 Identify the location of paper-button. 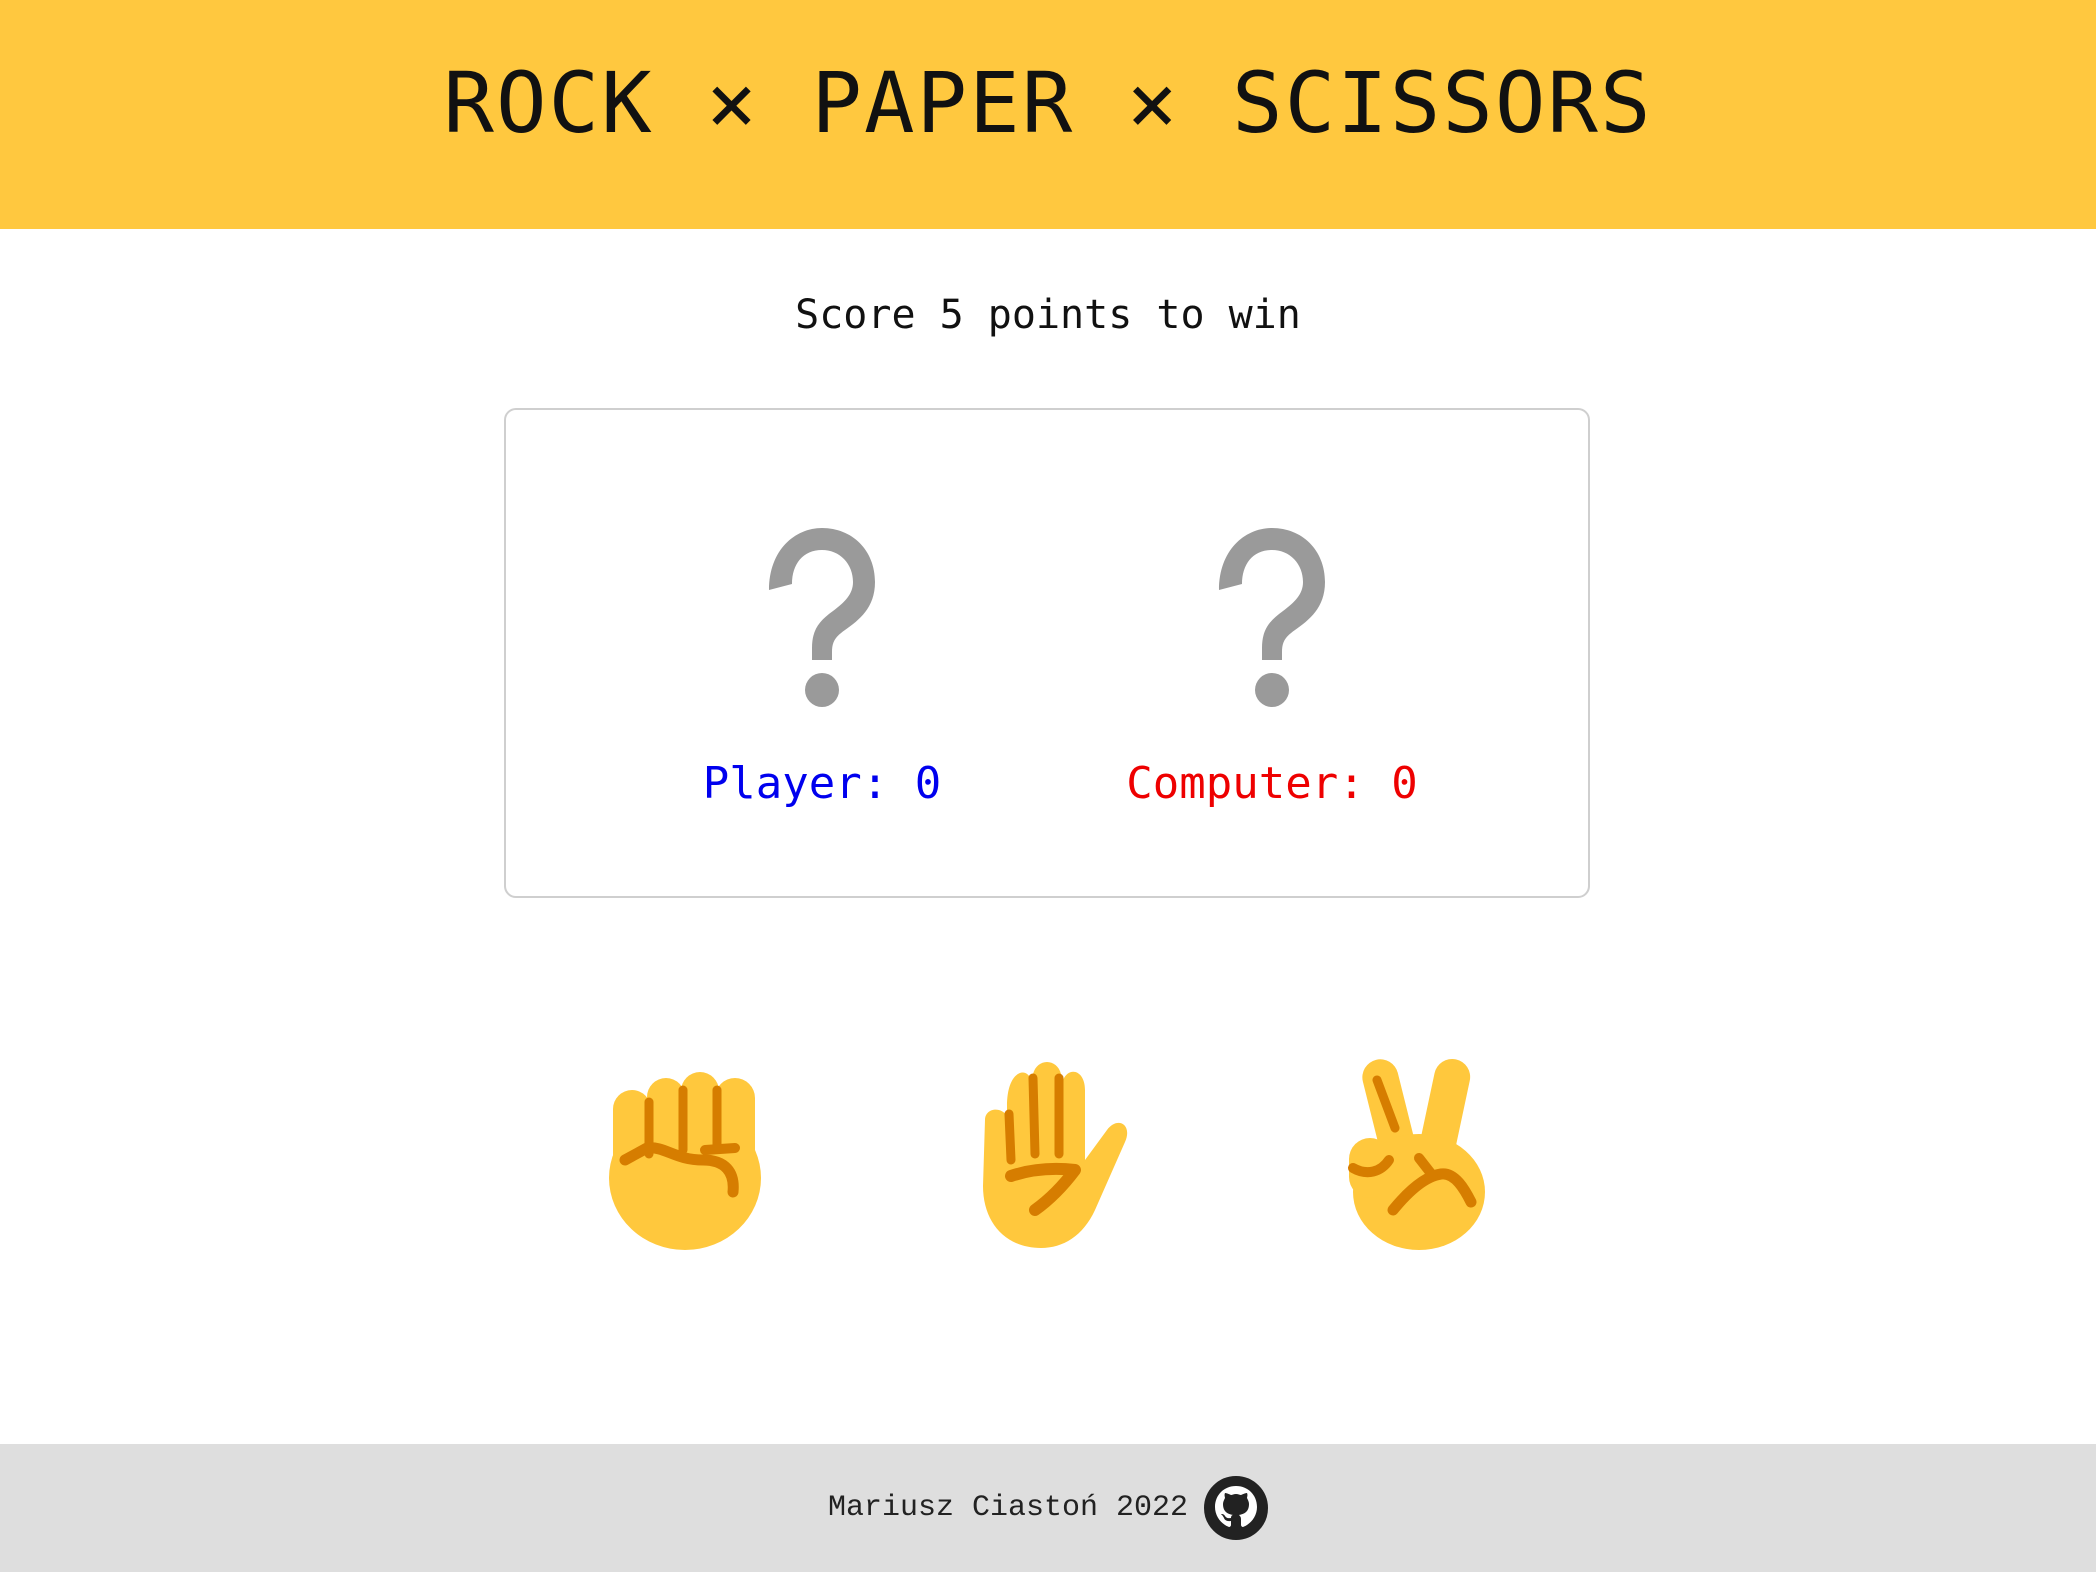
(1045, 1150).